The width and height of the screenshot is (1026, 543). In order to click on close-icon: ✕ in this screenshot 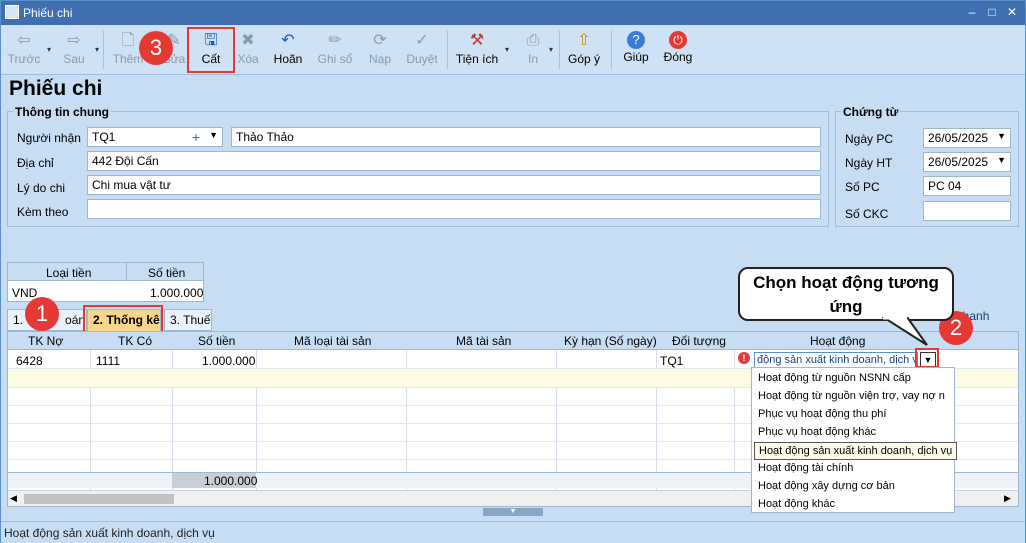, I will do `click(1012, 12)`.